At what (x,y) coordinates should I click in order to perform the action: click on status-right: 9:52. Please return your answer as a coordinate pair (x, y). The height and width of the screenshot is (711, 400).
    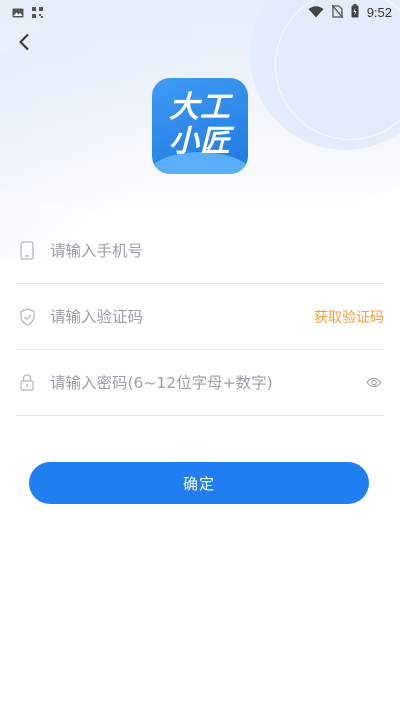
    Looking at the image, I should click on (350, 12).